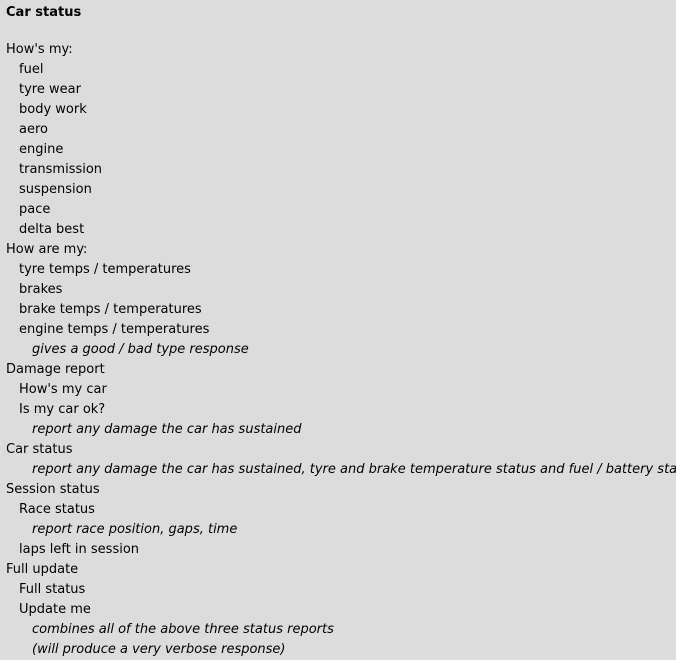  What do you see at coordinates (114, 329) in the screenshot?
I see `voice-command: engine temps / temperatures` at bounding box center [114, 329].